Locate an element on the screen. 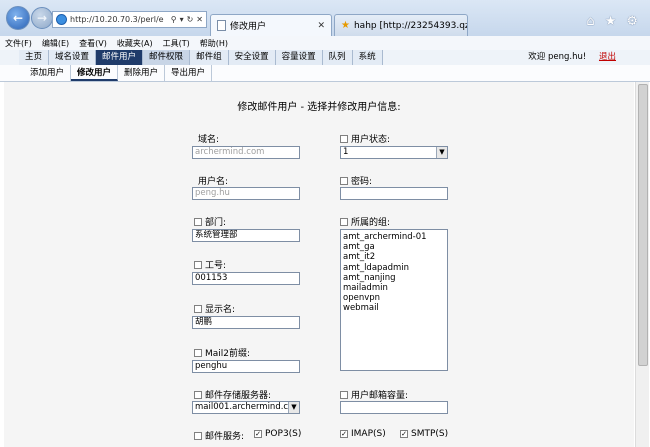 The image size is (650, 447). username-field: peng.hu is located at coordinates (246, 193).